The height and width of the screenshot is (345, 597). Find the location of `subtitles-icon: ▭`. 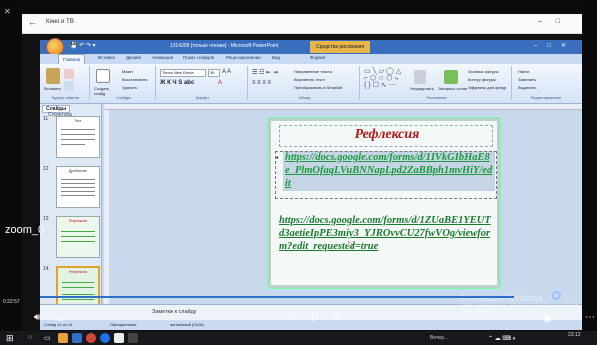

subtitles-icon: ▭ is located at coordinates (60, 318).